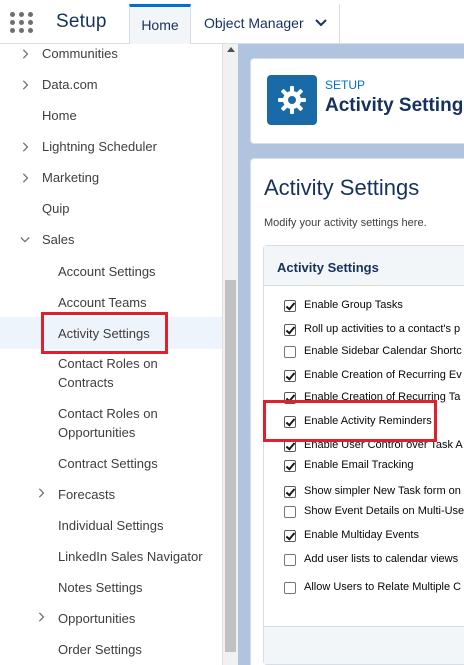 The width and height of the screenshot is (464, 665). What do you see at coordinates (111, 87) in the screenshot?
I see `sidebar-item-data-com: Data.com` at bounding box center [111, 87].